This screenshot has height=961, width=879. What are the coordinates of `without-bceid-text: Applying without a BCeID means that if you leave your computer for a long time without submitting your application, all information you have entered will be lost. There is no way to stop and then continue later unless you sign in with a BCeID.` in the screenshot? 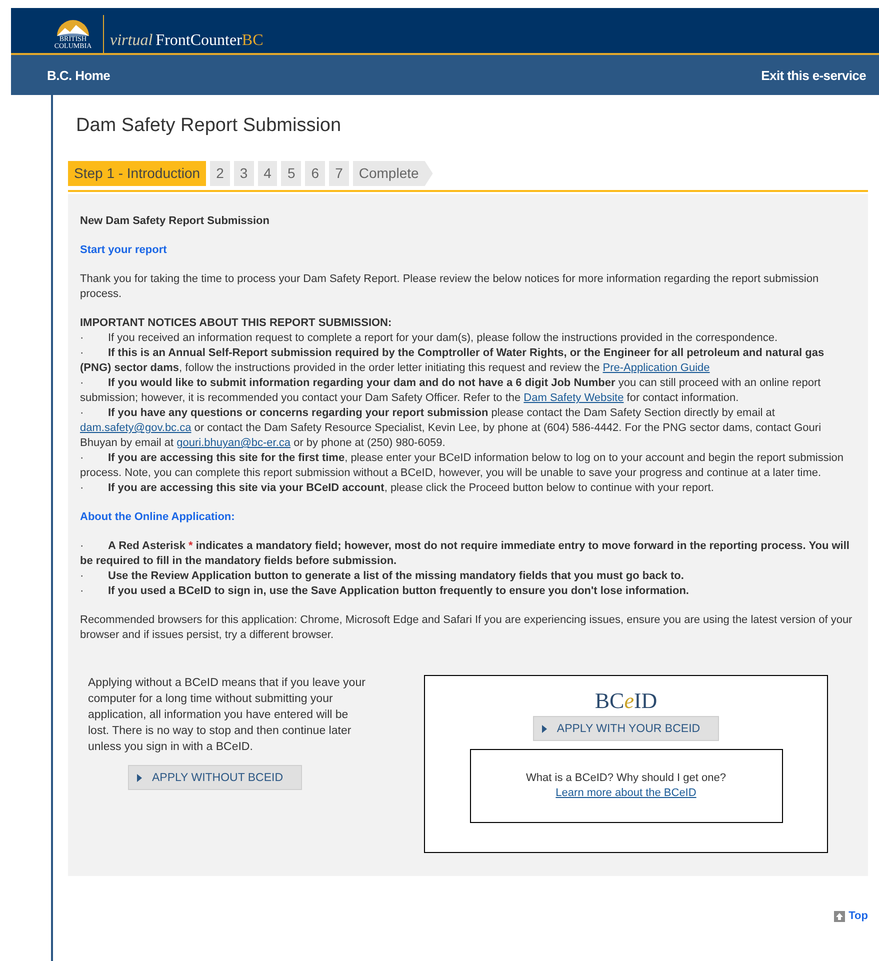 It's located at (227, 715).